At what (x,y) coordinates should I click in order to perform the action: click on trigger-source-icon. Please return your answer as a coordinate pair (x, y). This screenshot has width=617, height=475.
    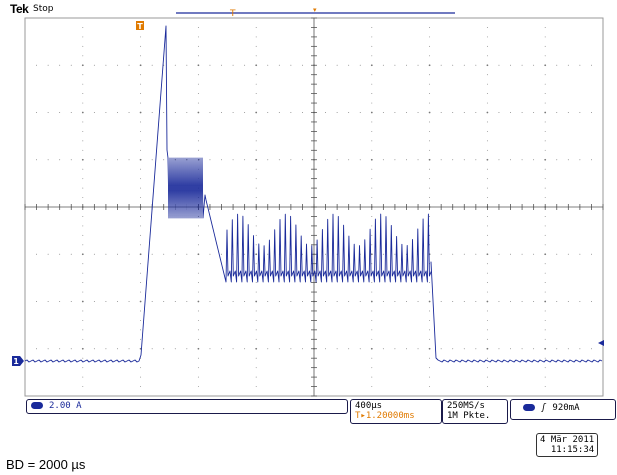
    Looking at the image, I should click on (529, 407).